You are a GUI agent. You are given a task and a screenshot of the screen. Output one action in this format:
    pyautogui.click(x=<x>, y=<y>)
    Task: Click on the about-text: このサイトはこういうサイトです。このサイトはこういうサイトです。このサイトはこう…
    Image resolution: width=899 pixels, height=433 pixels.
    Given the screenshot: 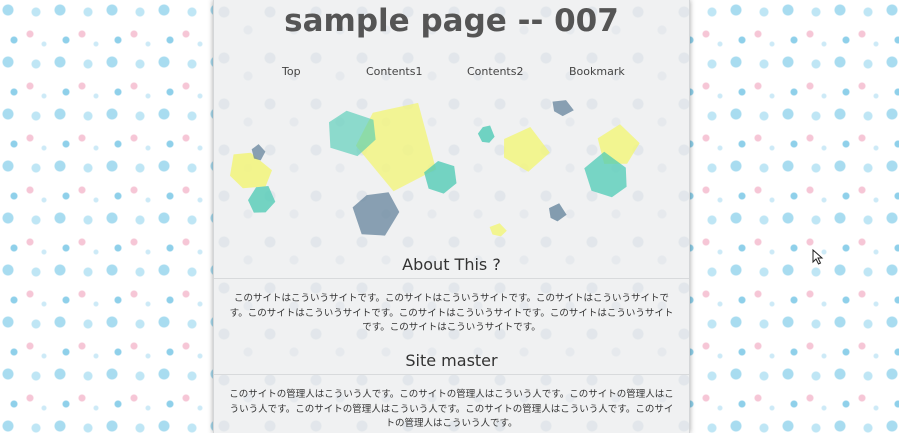 What is the action you would take?
    pyautogui.click(x=451, y=313)
    